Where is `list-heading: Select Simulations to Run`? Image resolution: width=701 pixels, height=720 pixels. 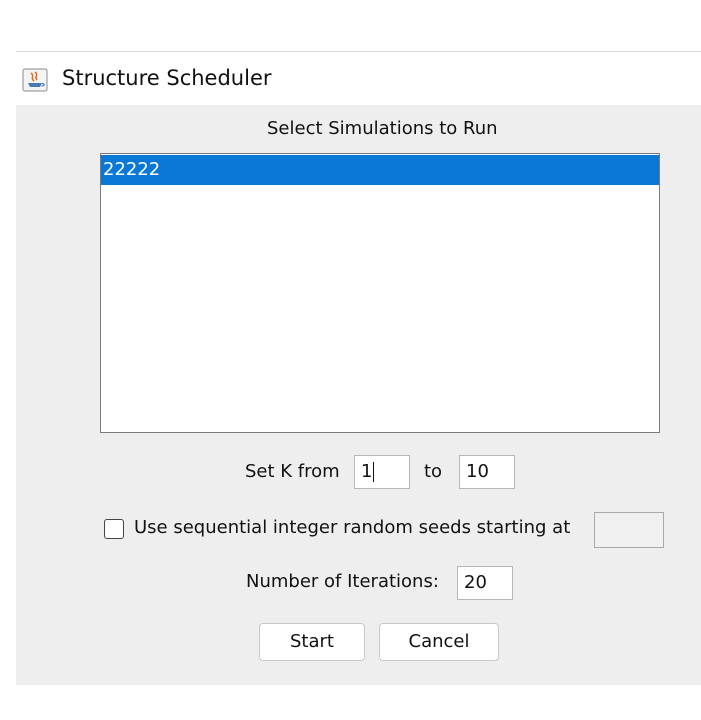 list-heading: Select Simulations to Run is located at coordinates (382, 128).